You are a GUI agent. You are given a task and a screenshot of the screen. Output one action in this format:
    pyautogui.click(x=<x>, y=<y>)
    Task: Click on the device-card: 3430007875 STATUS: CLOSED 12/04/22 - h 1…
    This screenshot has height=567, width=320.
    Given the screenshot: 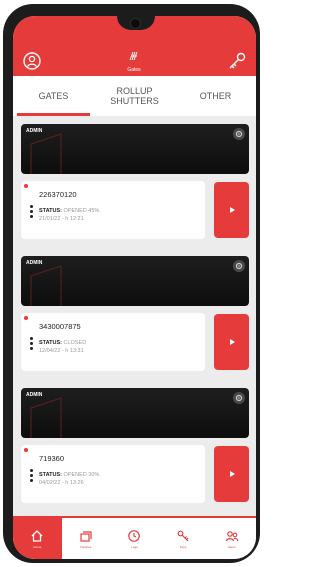 What is the action you would take?
    pyautogui.click(x=135, y=342)
    